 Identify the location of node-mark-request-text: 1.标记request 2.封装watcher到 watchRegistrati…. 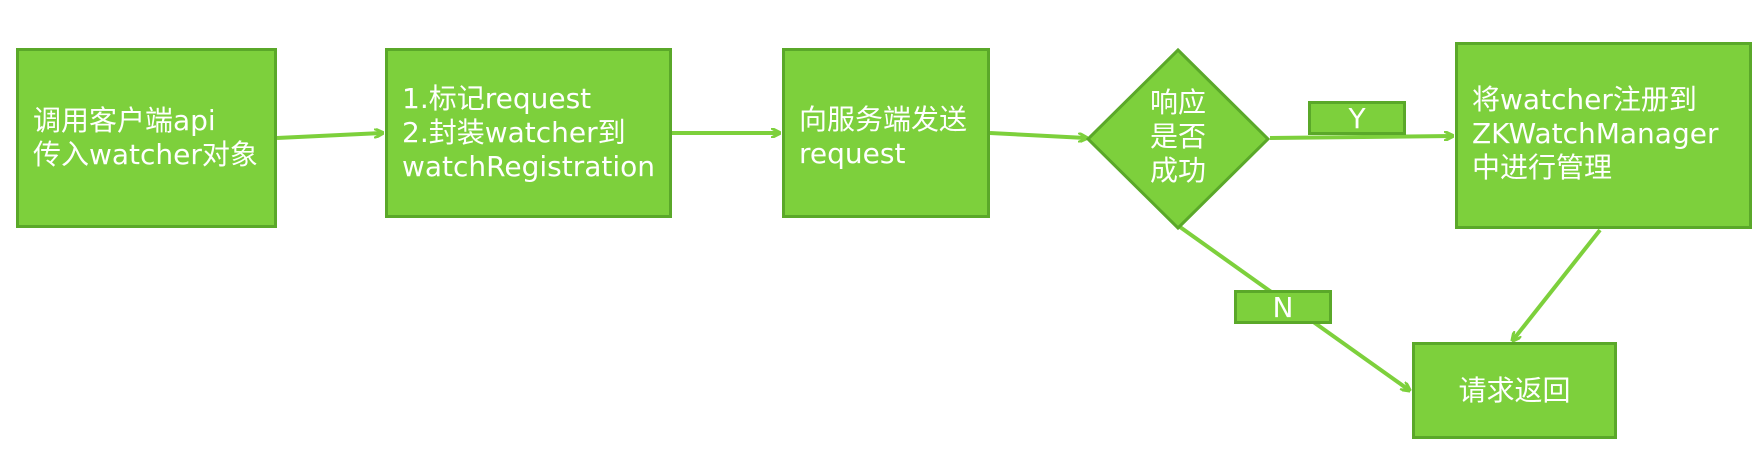
(529, 132).